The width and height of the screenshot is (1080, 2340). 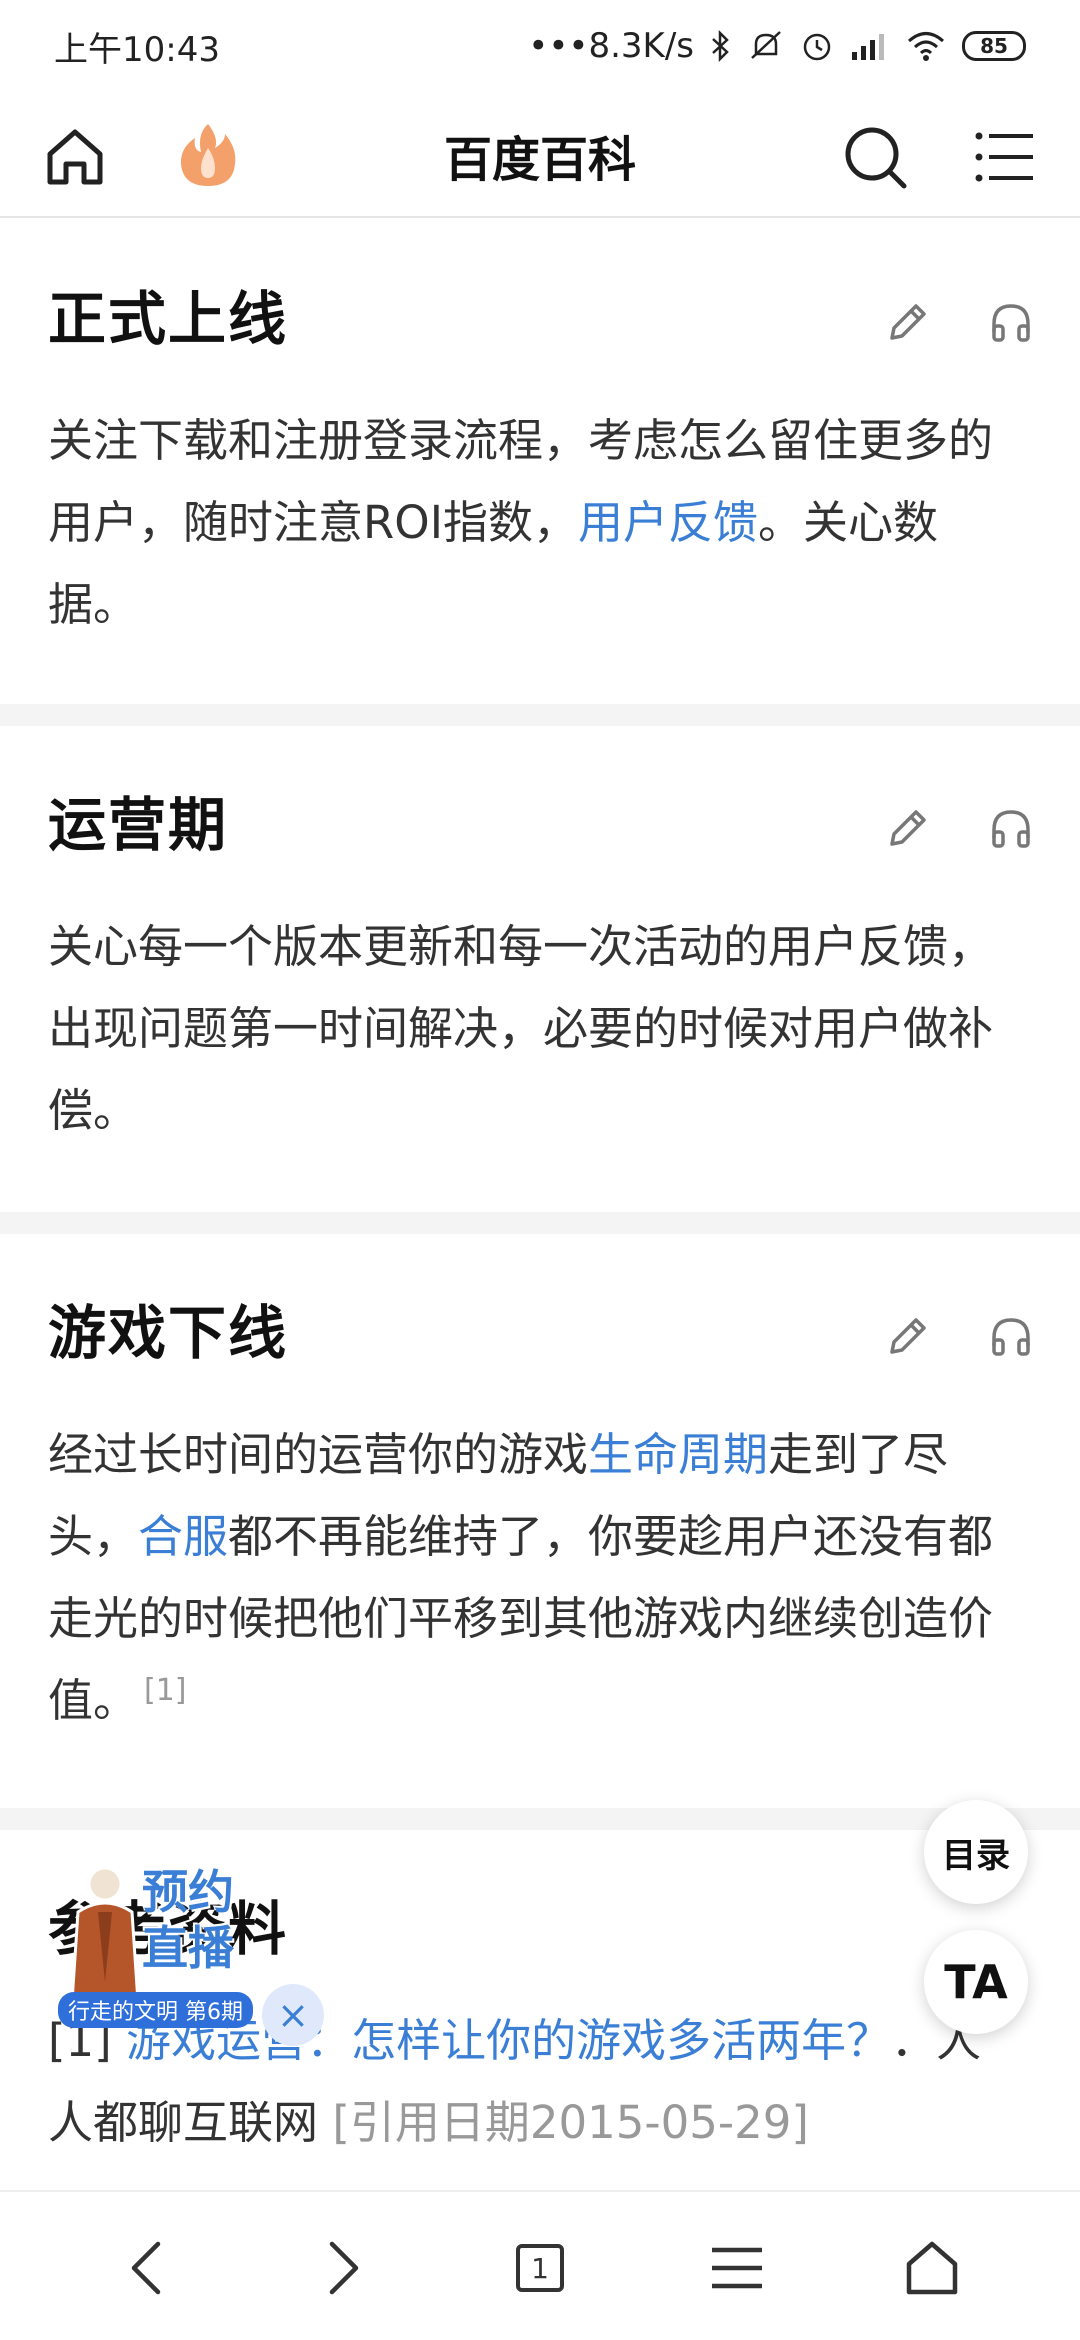 What do you see at coordinates (678, 1454) in the screenshot?
I see `link-life-cycle: 生命周期` at bounding box center [678, 1454].